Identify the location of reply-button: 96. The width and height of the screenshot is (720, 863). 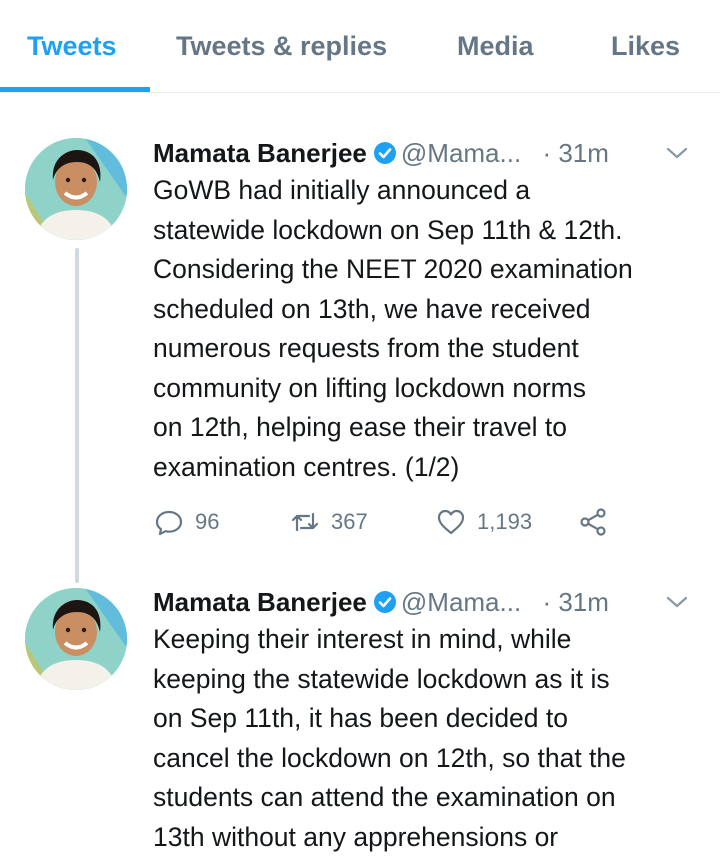
(186, 522).